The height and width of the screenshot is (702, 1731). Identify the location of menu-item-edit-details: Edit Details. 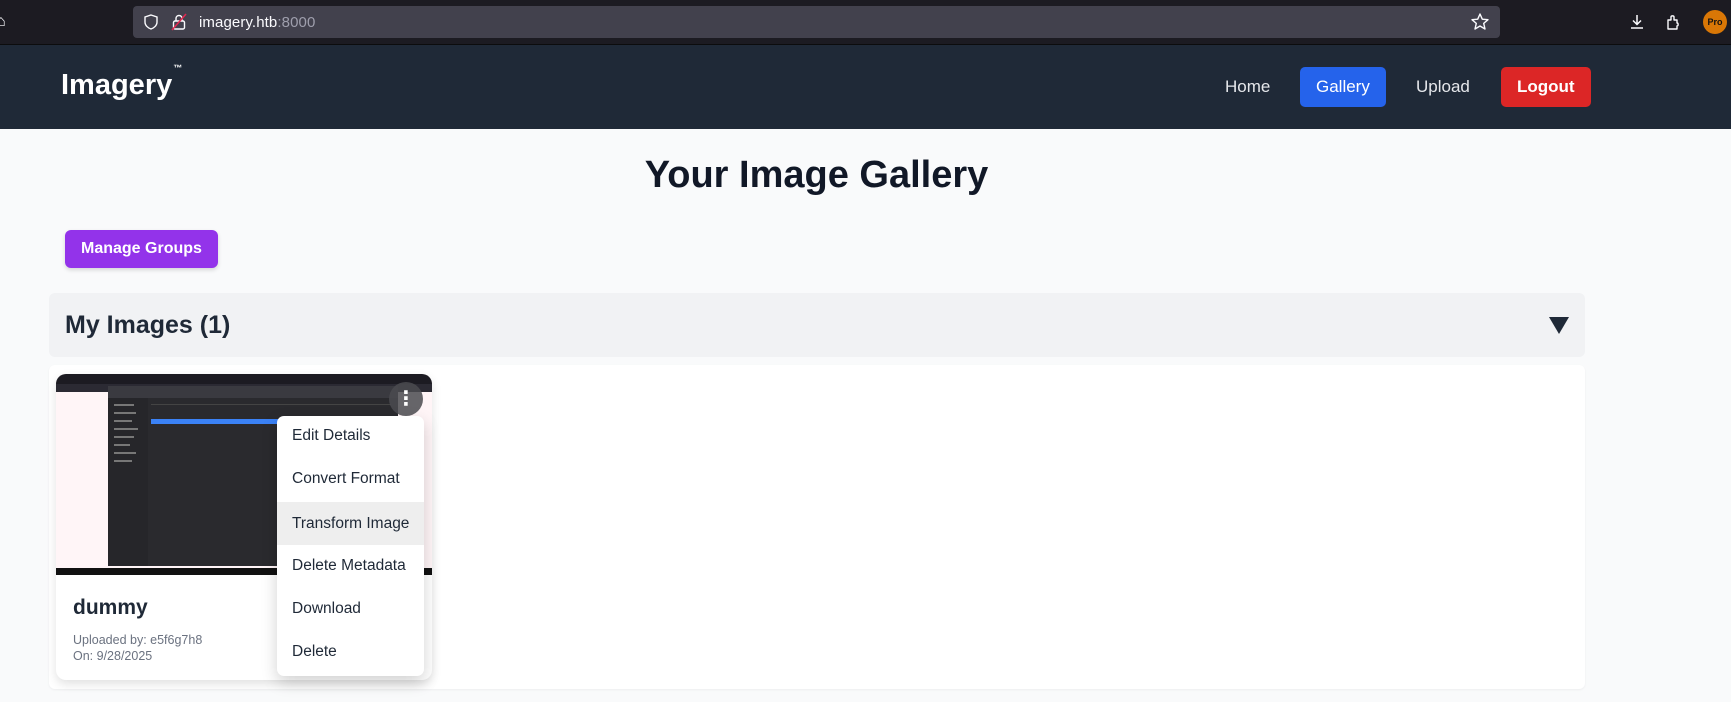
(350, 436).